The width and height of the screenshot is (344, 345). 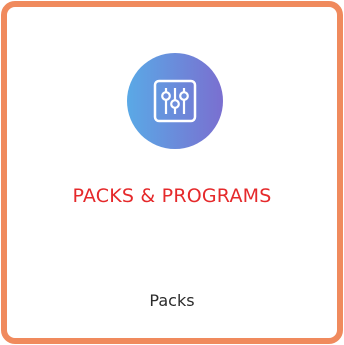 I want to click on card-subtitle: Packs, so click(x=172, y=300).